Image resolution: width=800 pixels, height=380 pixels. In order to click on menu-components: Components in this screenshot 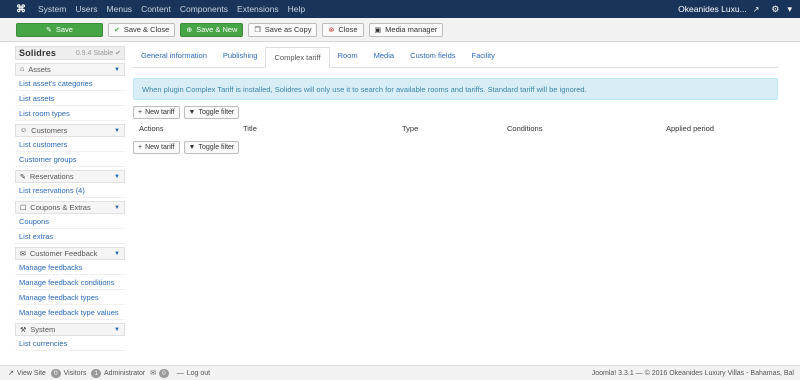, I will do `click(204, 9)`.